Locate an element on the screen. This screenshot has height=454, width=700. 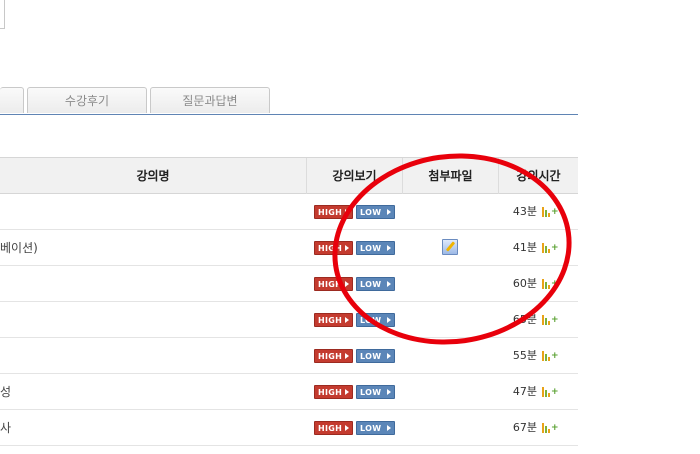
lecture-duration: 67분 is located at coordinates (524, 427).